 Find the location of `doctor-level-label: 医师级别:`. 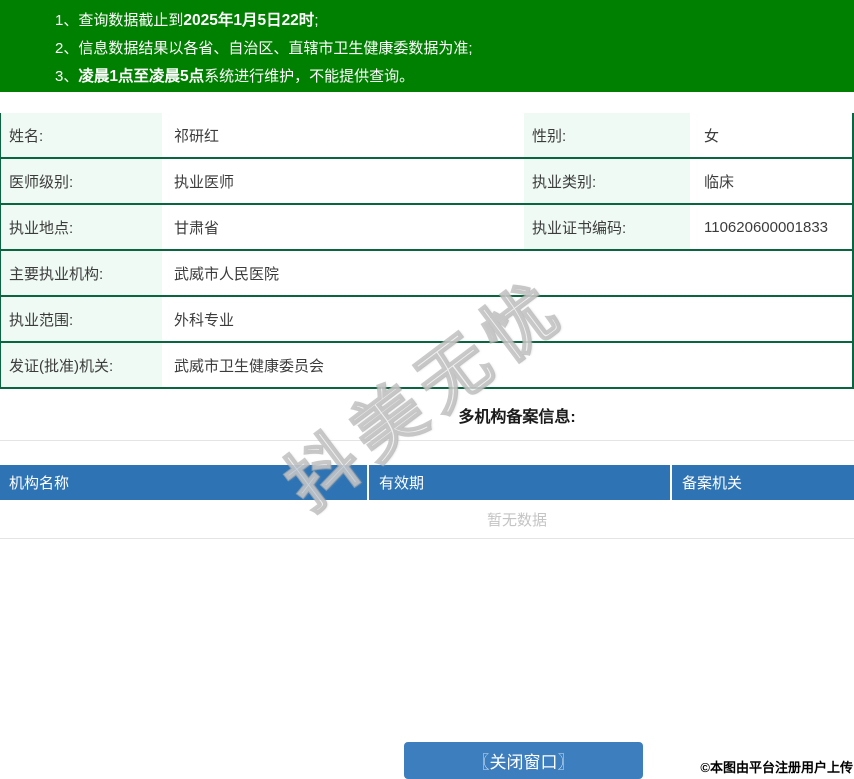

doctor-level-label: 医师级别: is located at coordinates (81, 181).